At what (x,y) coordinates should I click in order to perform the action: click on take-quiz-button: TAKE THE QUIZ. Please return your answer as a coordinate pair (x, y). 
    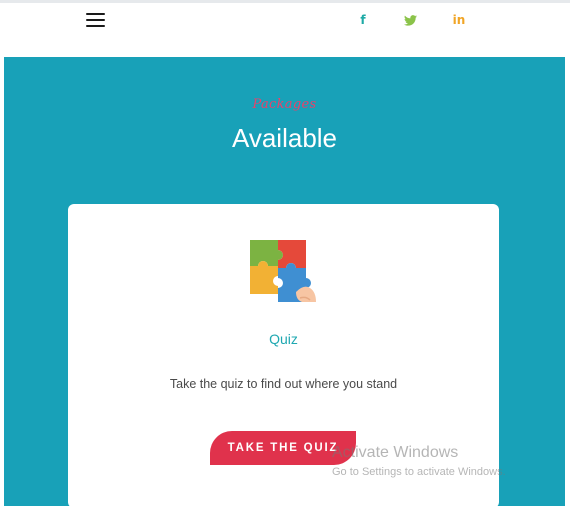
    Looking at the image, I should click on (283, 448).